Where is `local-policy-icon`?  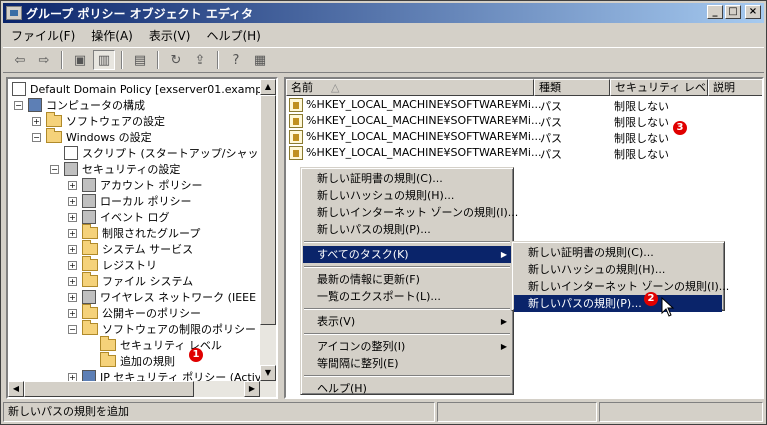
local-policy-icon is located at coordinates (89, 201).